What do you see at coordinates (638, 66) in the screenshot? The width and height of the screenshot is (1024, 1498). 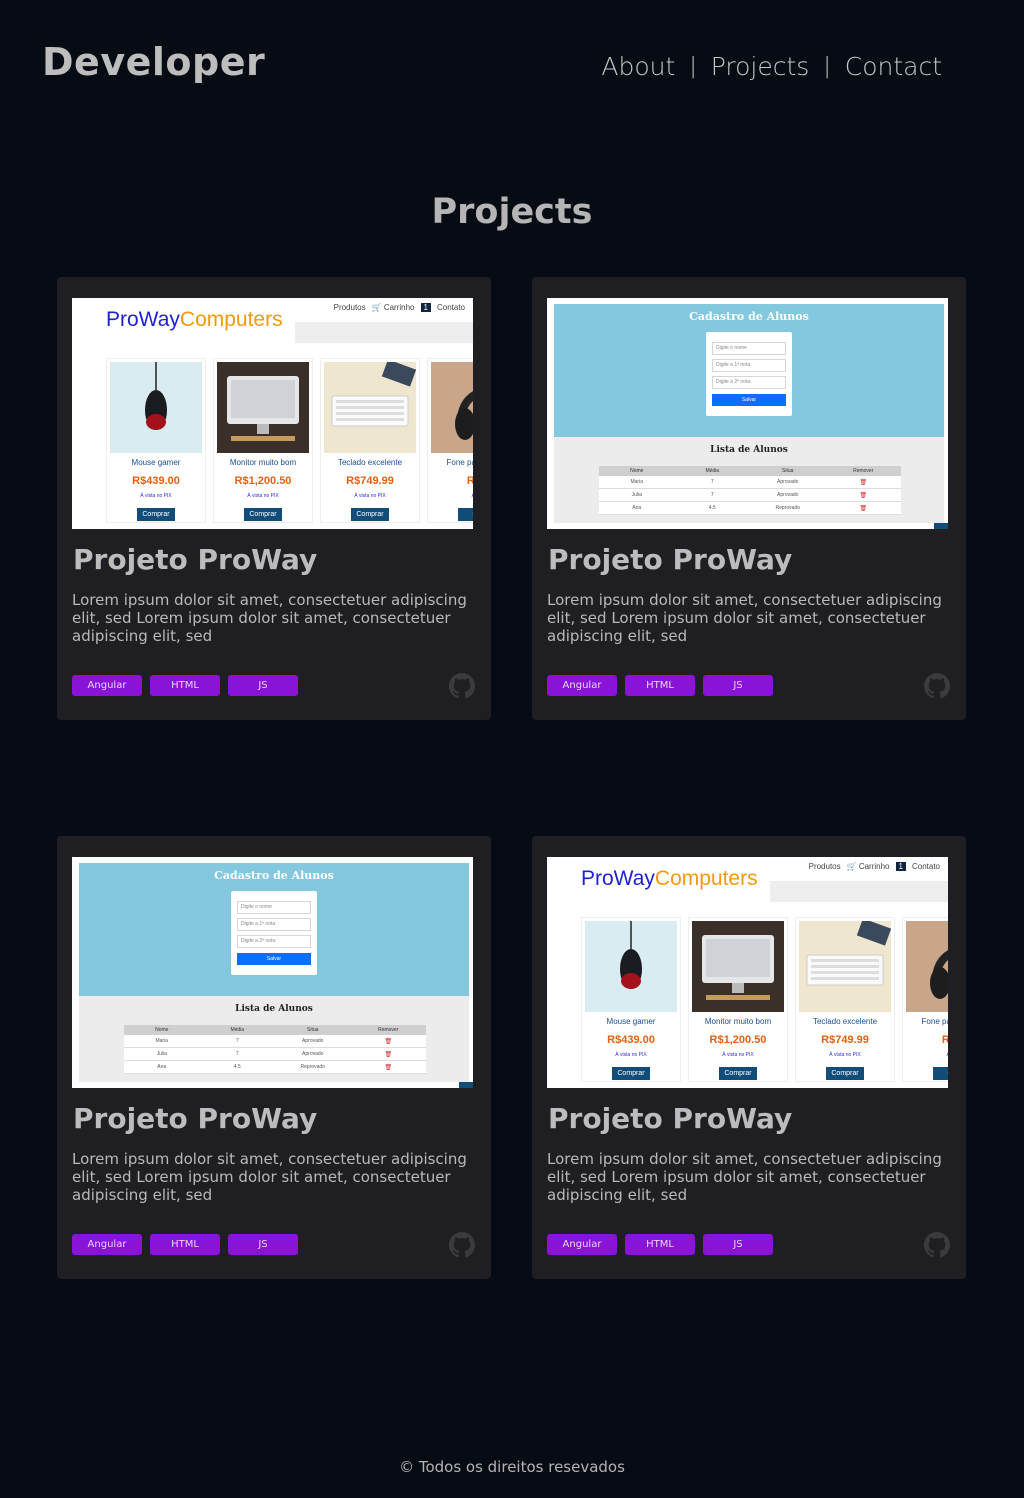 I see `nav-about-link: About` at bounding box center [638, 66].